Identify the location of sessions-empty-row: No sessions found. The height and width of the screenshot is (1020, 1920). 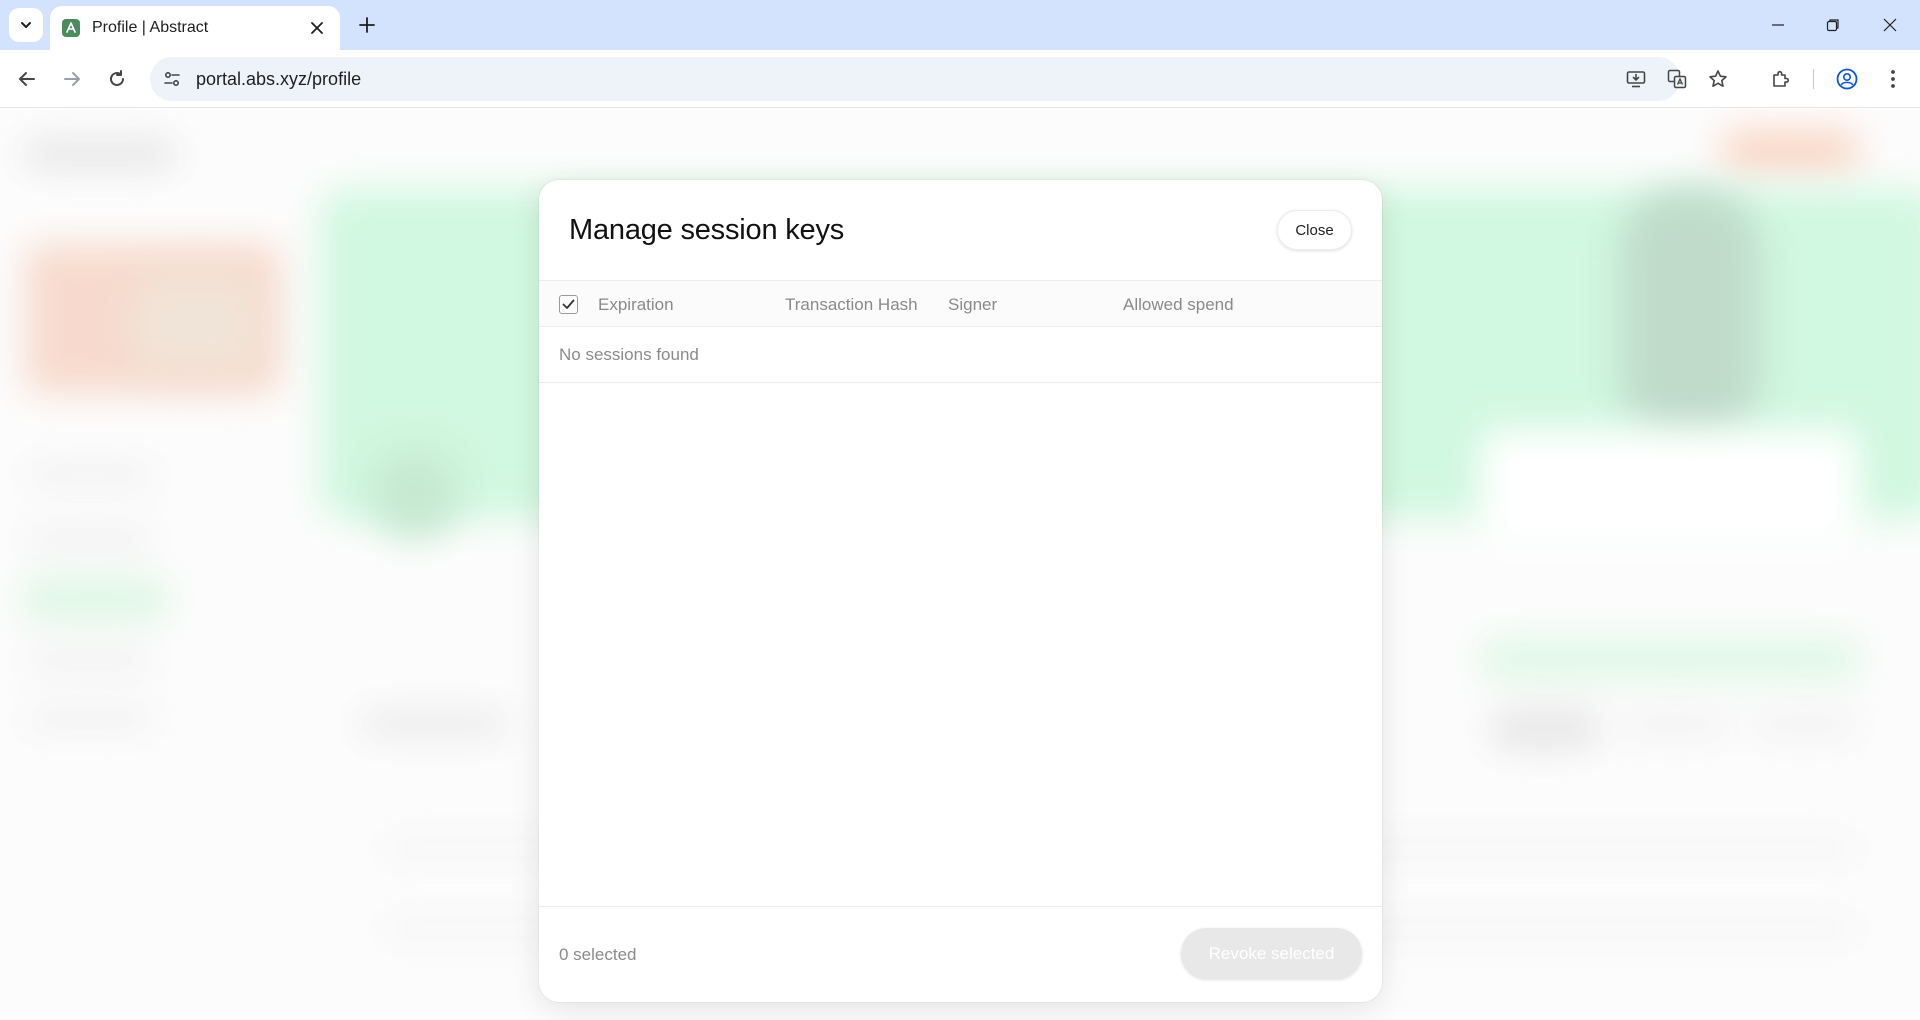
(960, 355).